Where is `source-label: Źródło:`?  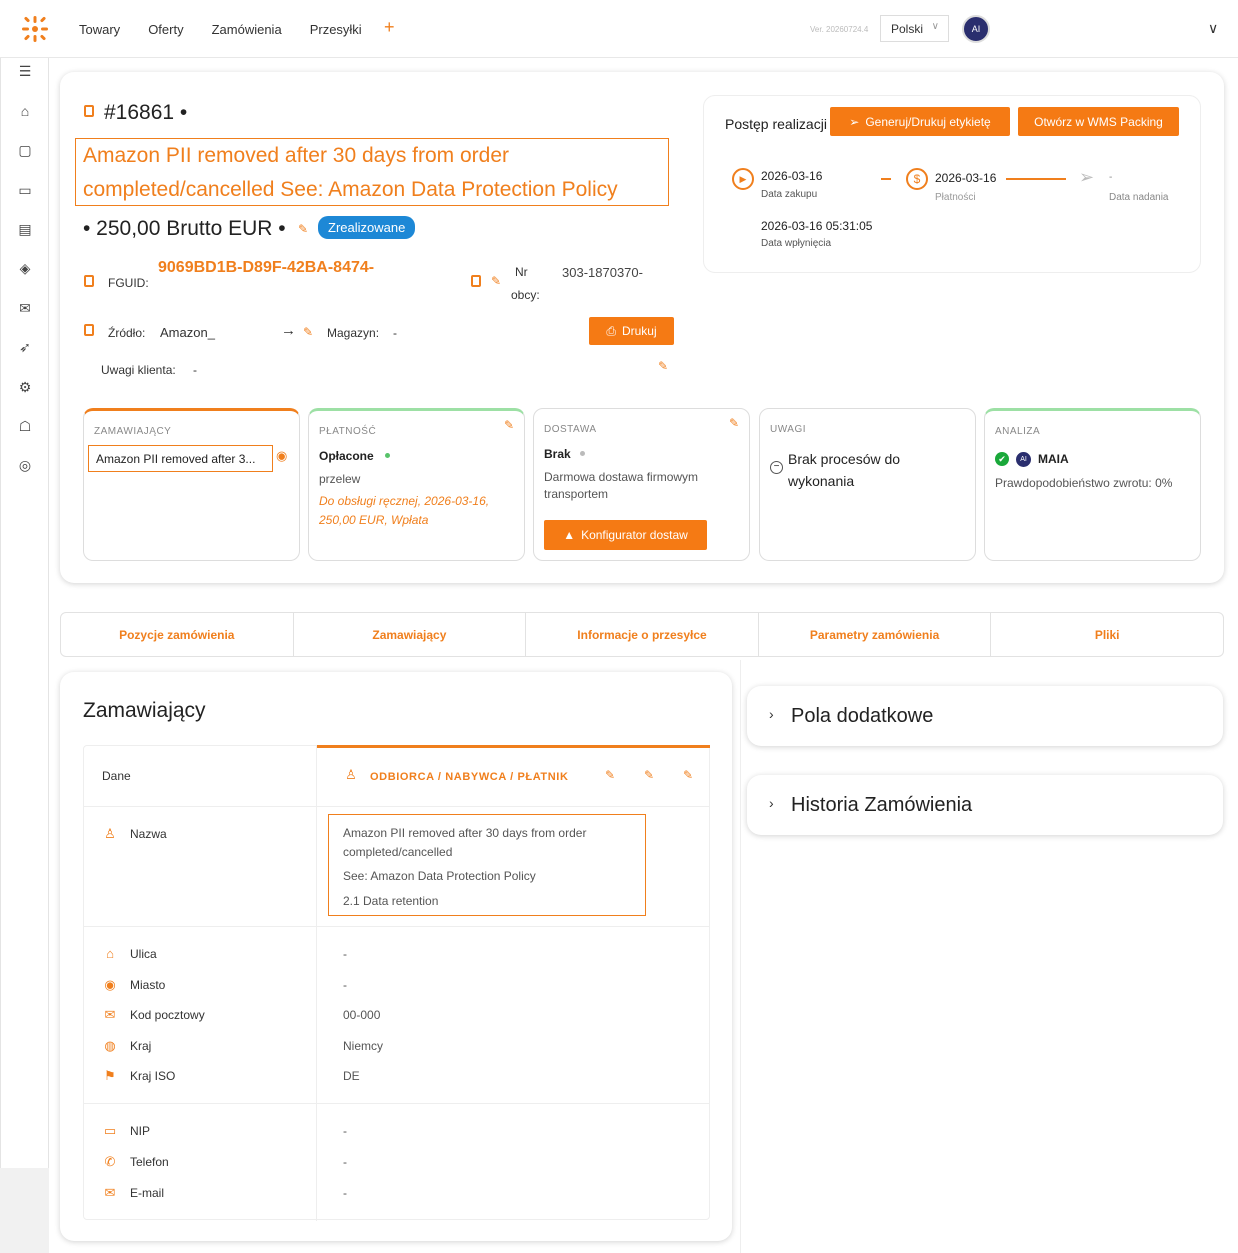
source-label: Źródło: is located at coordinates (127, 333).